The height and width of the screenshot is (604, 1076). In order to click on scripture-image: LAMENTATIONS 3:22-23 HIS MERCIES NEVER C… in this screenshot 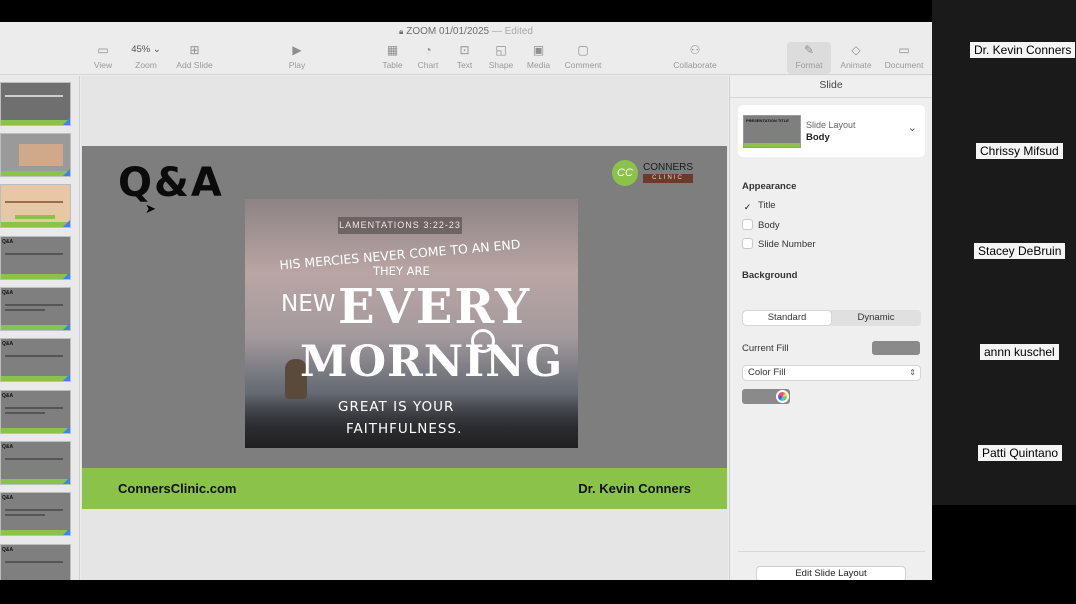, I will do `click(411, 323)`.